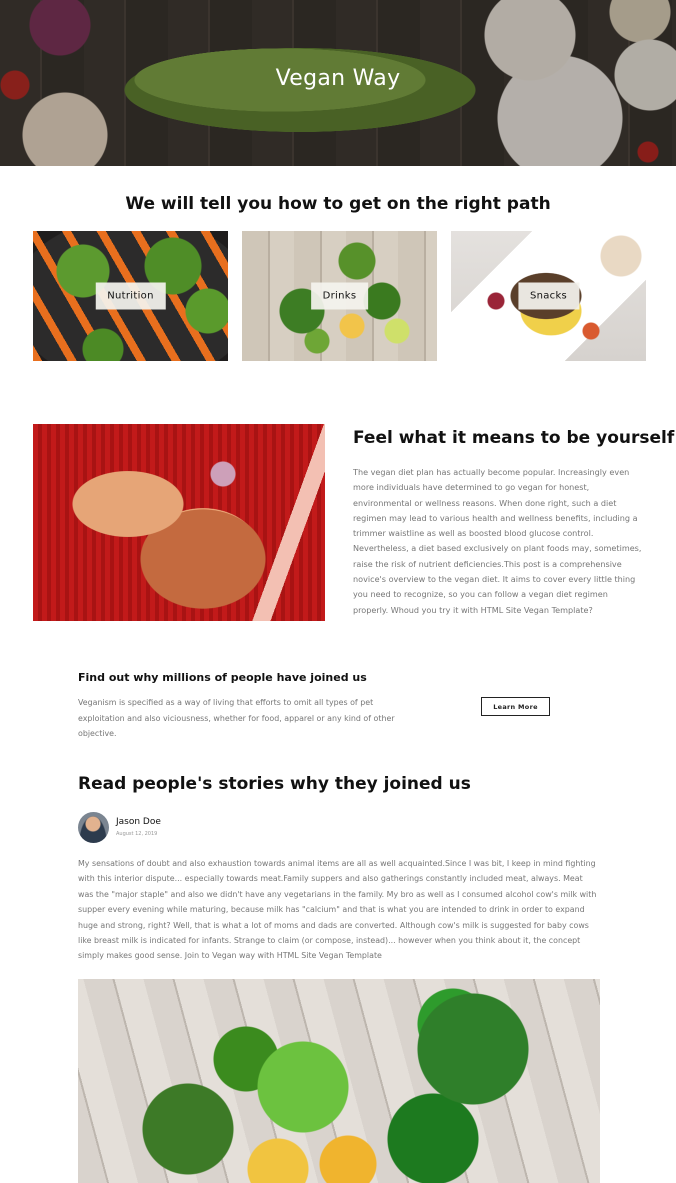 Image resolution: width=676 pixels, height=1183 pixels. What do you see at coordinates (138, 822) in the screenshot?
I see `author-name: Jason Doe` at bounding box center [138, 822].